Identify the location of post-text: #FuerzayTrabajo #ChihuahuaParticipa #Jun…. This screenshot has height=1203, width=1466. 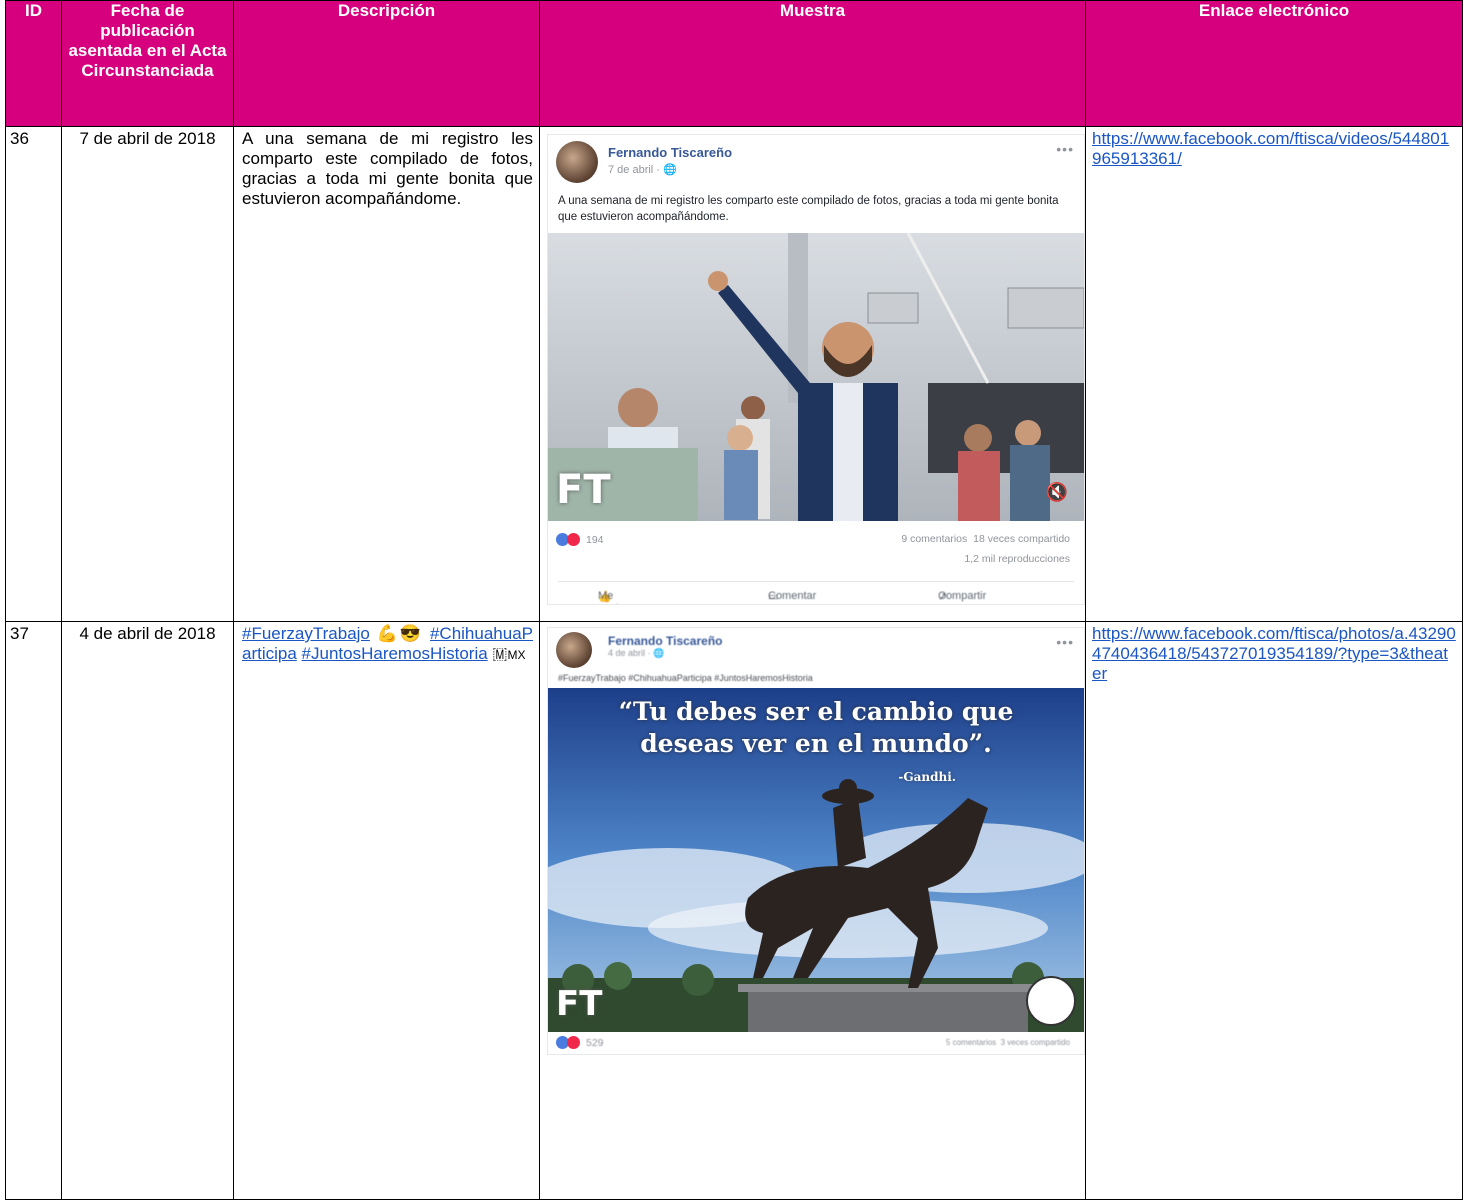
(685, 678).